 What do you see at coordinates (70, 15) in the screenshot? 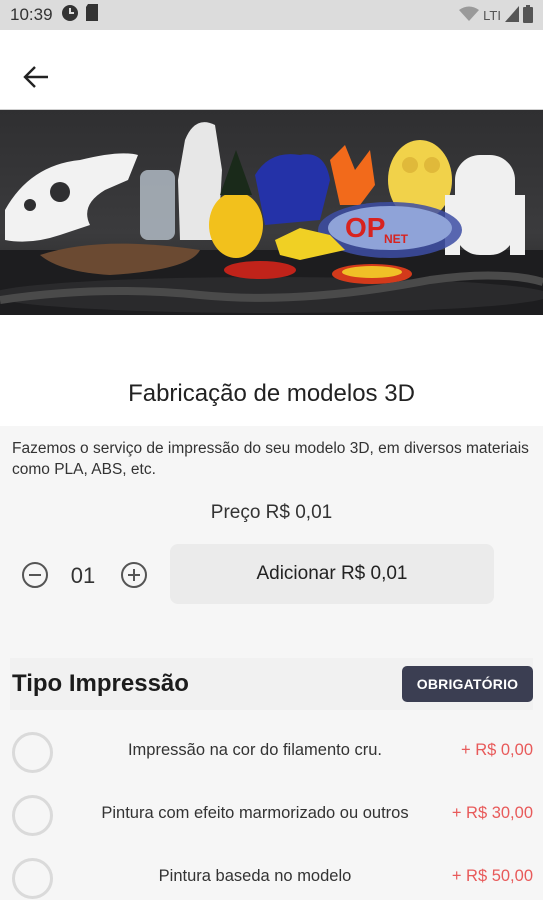
I see `app-notification-icon` at bounding box center [70, 15].